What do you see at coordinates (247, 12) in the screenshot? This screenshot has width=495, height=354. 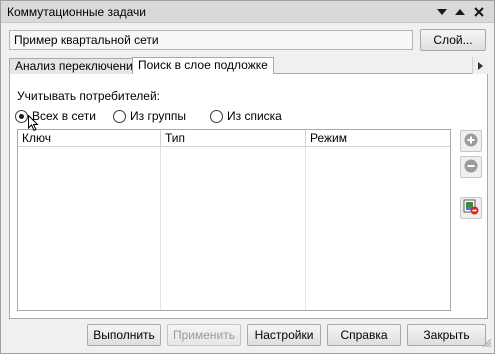 I see `title-bar: Коммутационные задачи` at bounding box center [247, 12].